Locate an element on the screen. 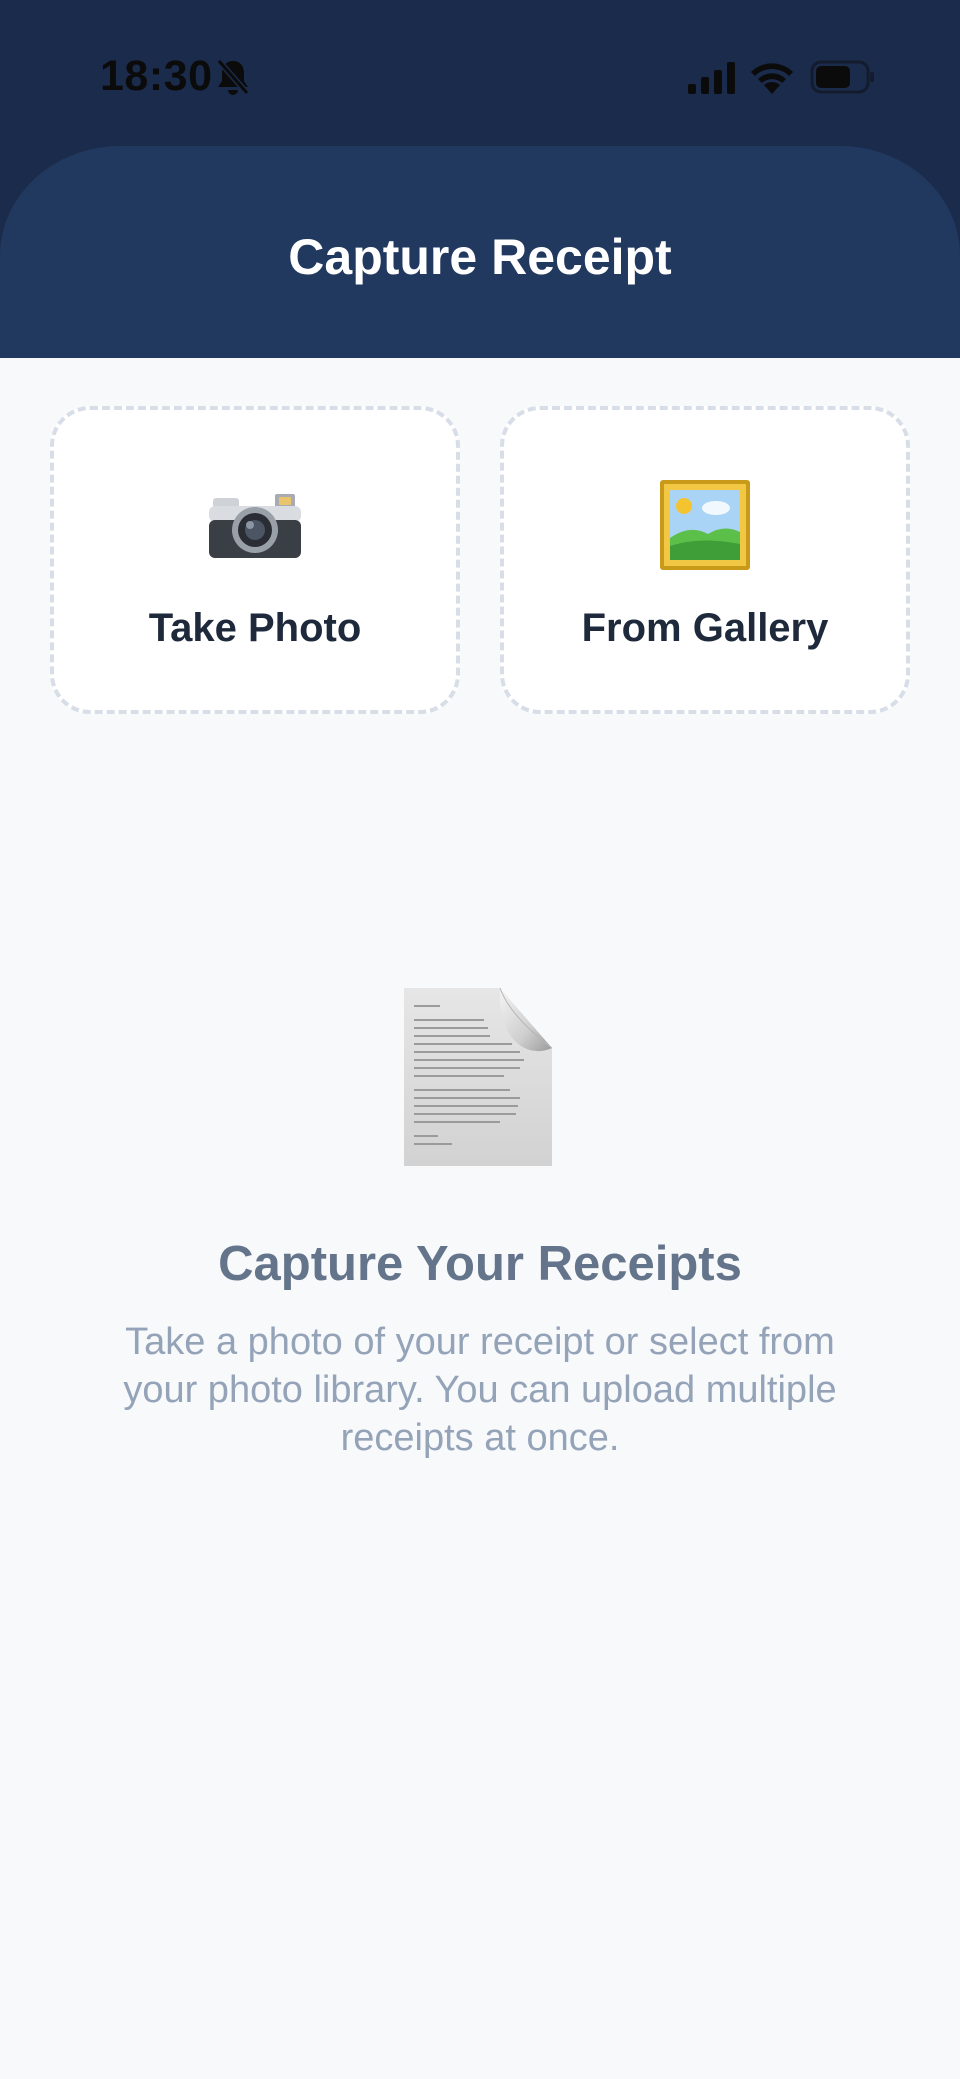 Image resolution: width=960 pixels, height=2079 pixels. battery-icon is located at coordinates (842, 77).